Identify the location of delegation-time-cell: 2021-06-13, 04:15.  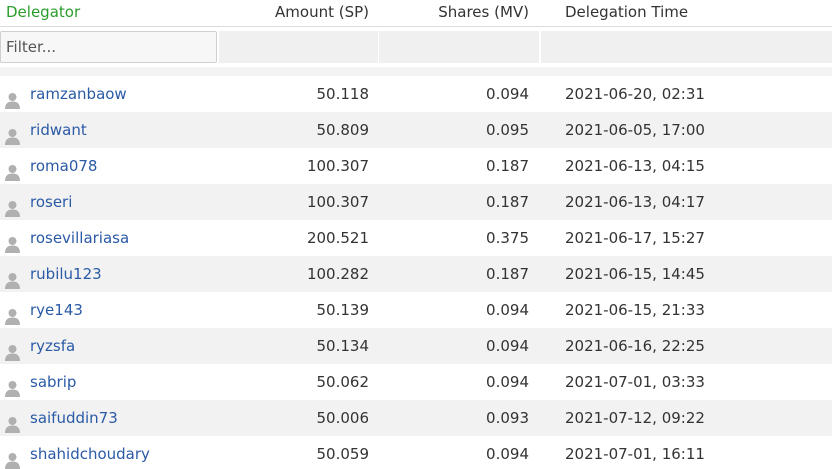
(635, 166).